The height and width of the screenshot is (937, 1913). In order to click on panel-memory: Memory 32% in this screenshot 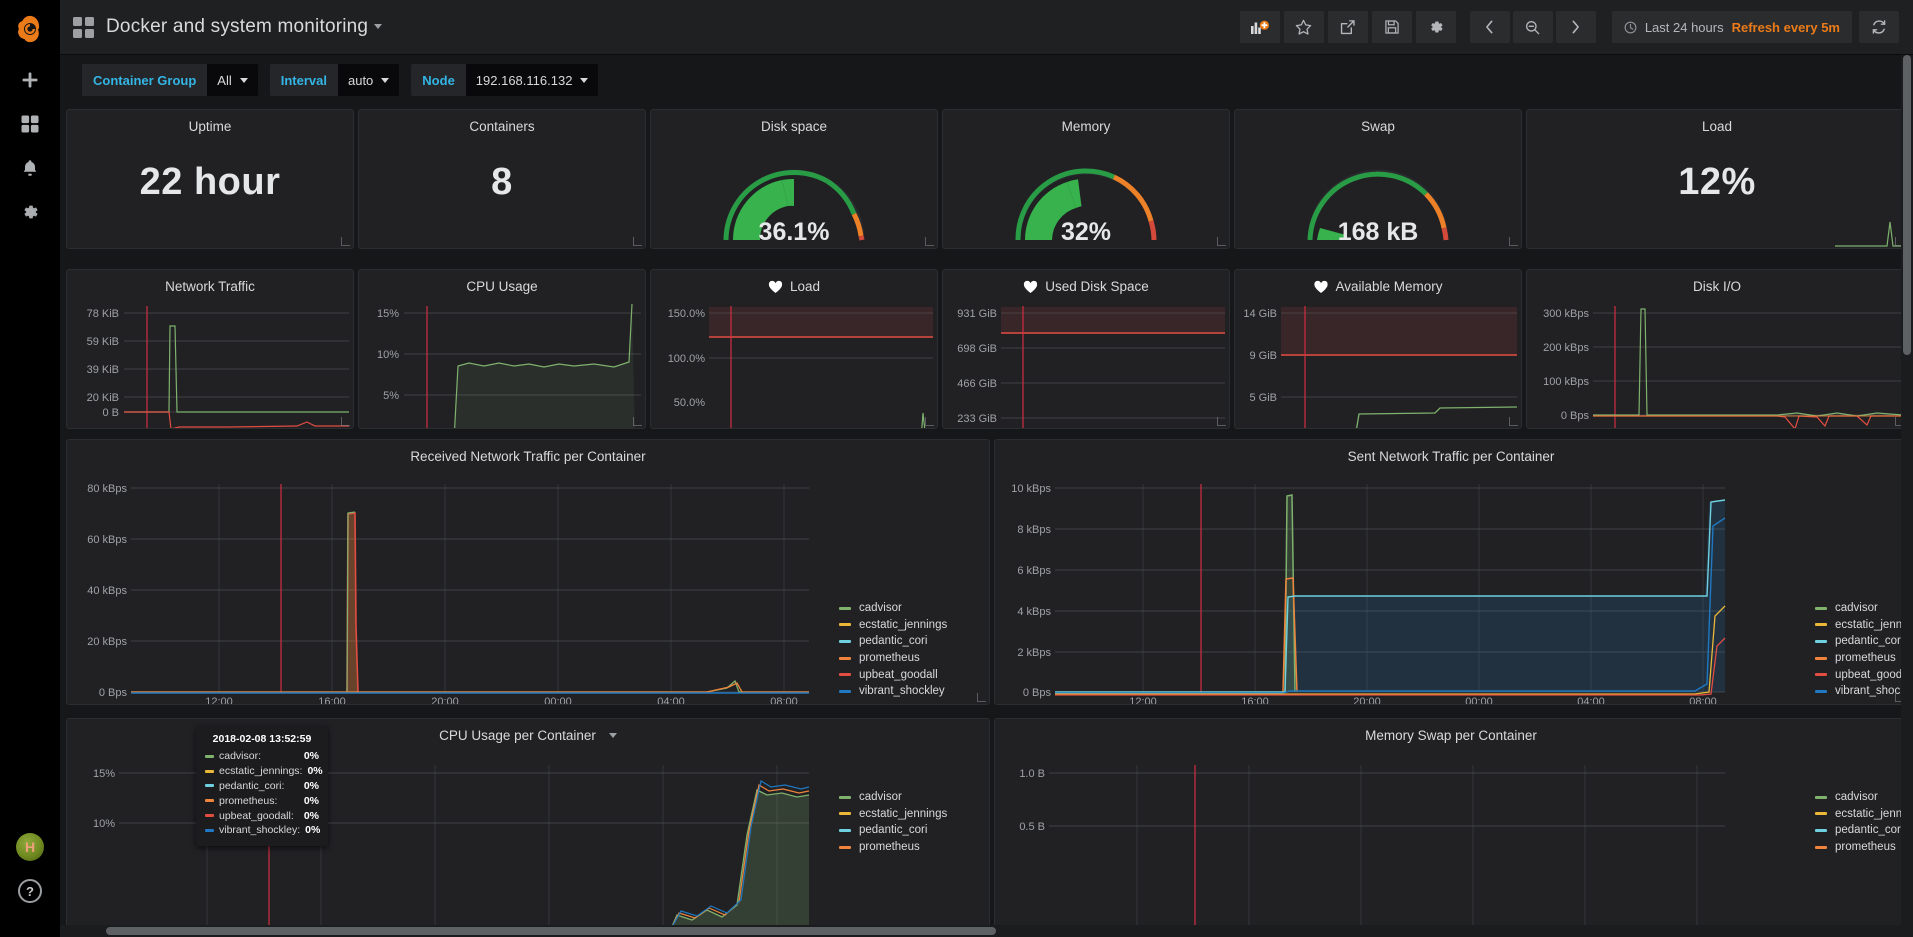, I will do `click(1086, 179)`.